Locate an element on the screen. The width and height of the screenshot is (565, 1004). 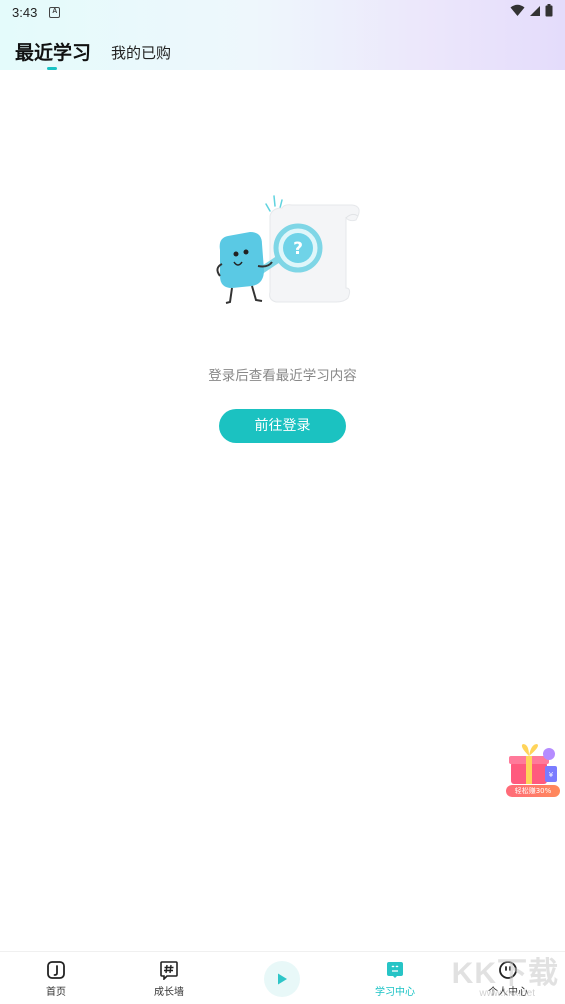
study-center-icon is located at coordinates (395, 970).